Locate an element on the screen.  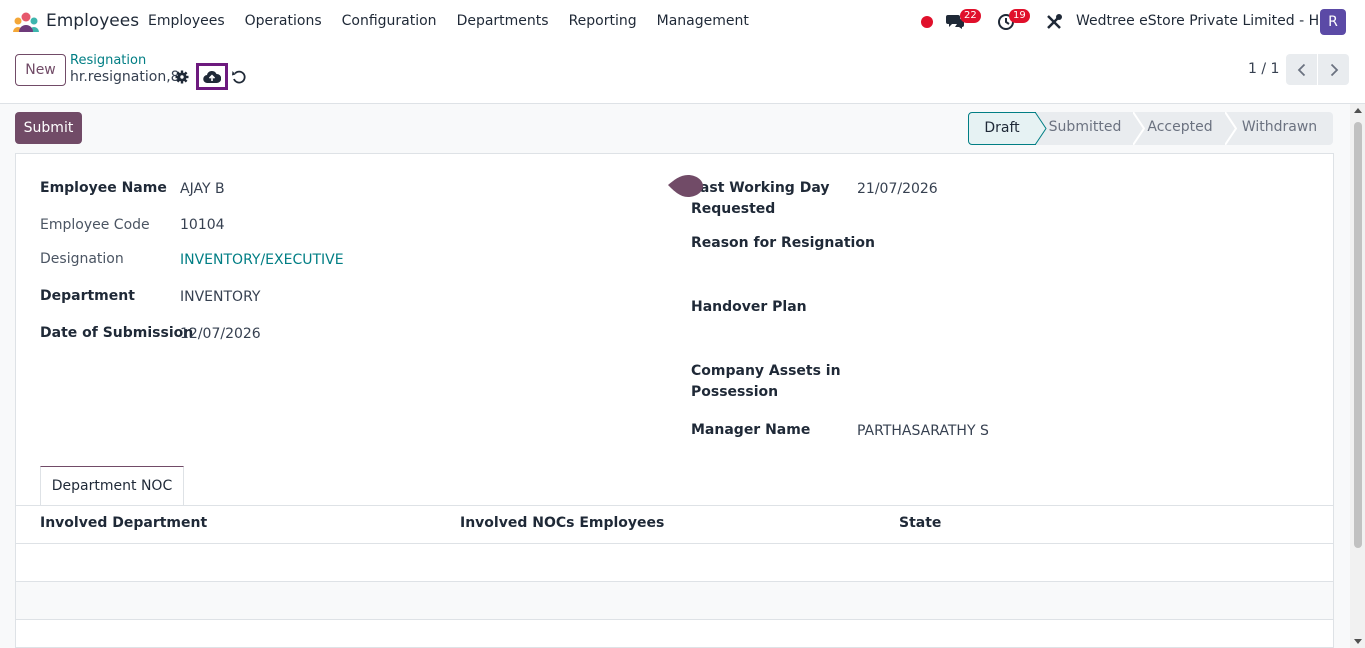
employee-name-field: AJAY B is located at coordinates (202, 189).